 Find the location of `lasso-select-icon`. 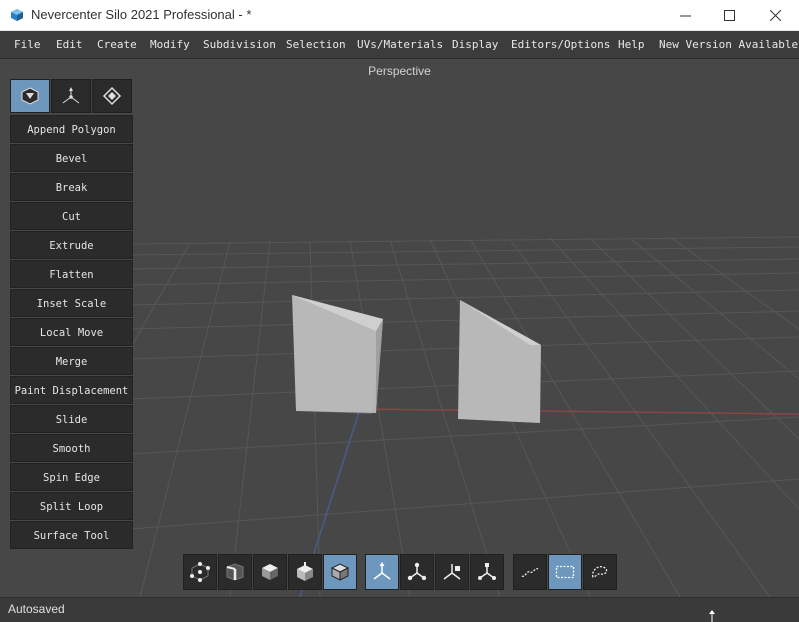

lasso-select-icon is located at coordinates (530, 572).